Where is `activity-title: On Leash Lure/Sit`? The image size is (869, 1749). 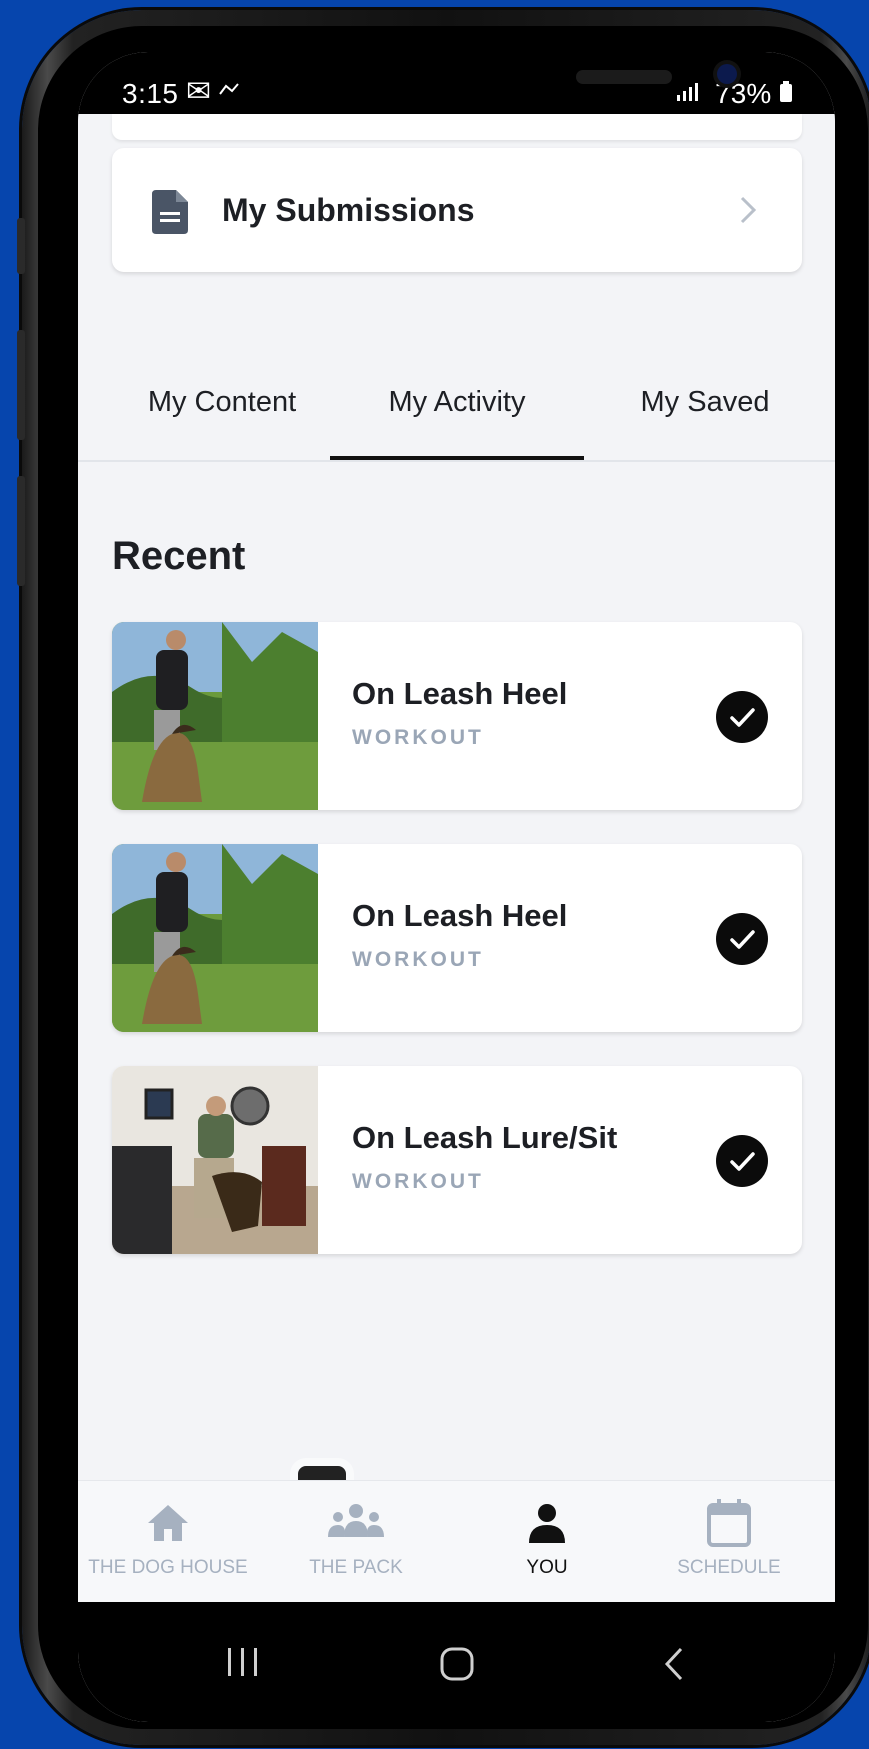 activity-title: On Leash Lure/Sit is located at coordinates (485, 1137).